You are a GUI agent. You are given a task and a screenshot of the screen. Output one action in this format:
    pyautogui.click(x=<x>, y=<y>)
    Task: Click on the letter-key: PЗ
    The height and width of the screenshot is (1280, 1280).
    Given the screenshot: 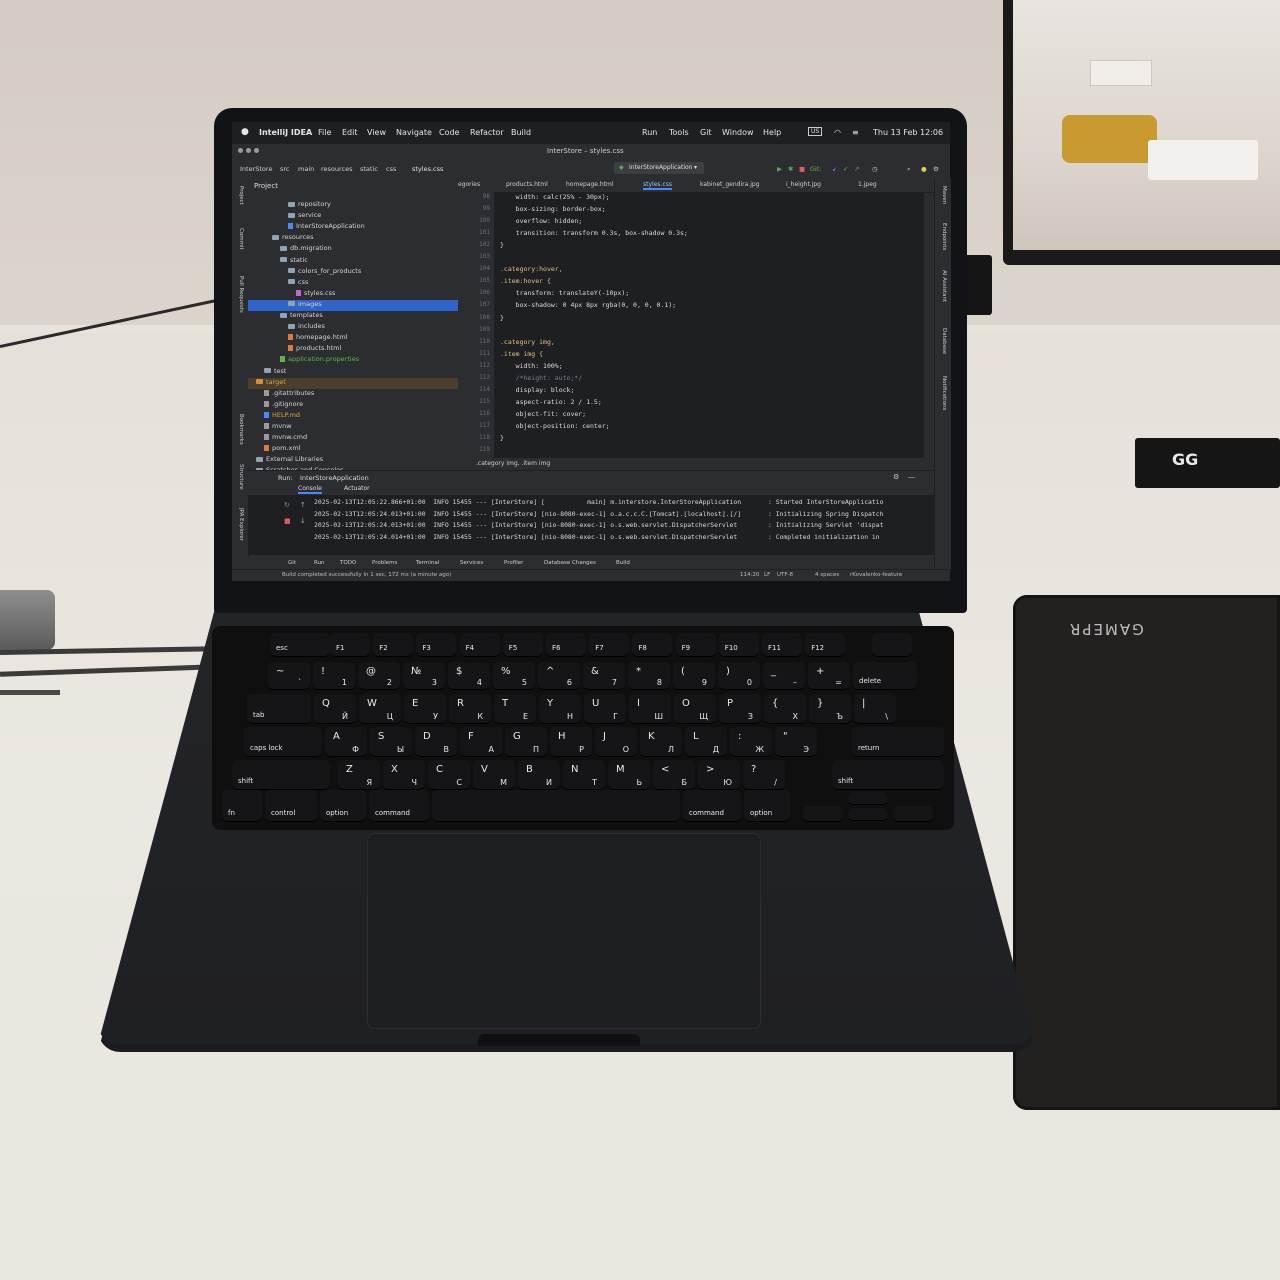 What is the action you would take?
    pyautogui.click(x=740, y=709)
    